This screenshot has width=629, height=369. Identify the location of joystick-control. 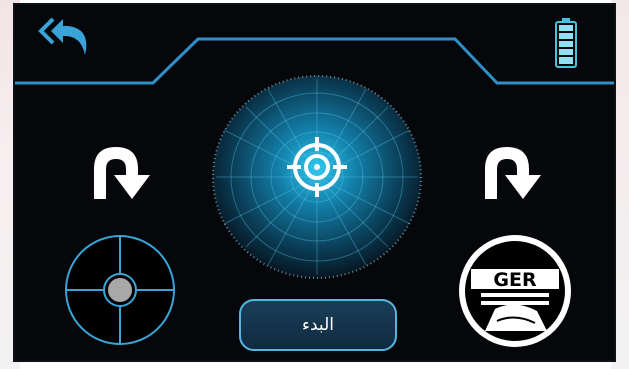
(120, 290).